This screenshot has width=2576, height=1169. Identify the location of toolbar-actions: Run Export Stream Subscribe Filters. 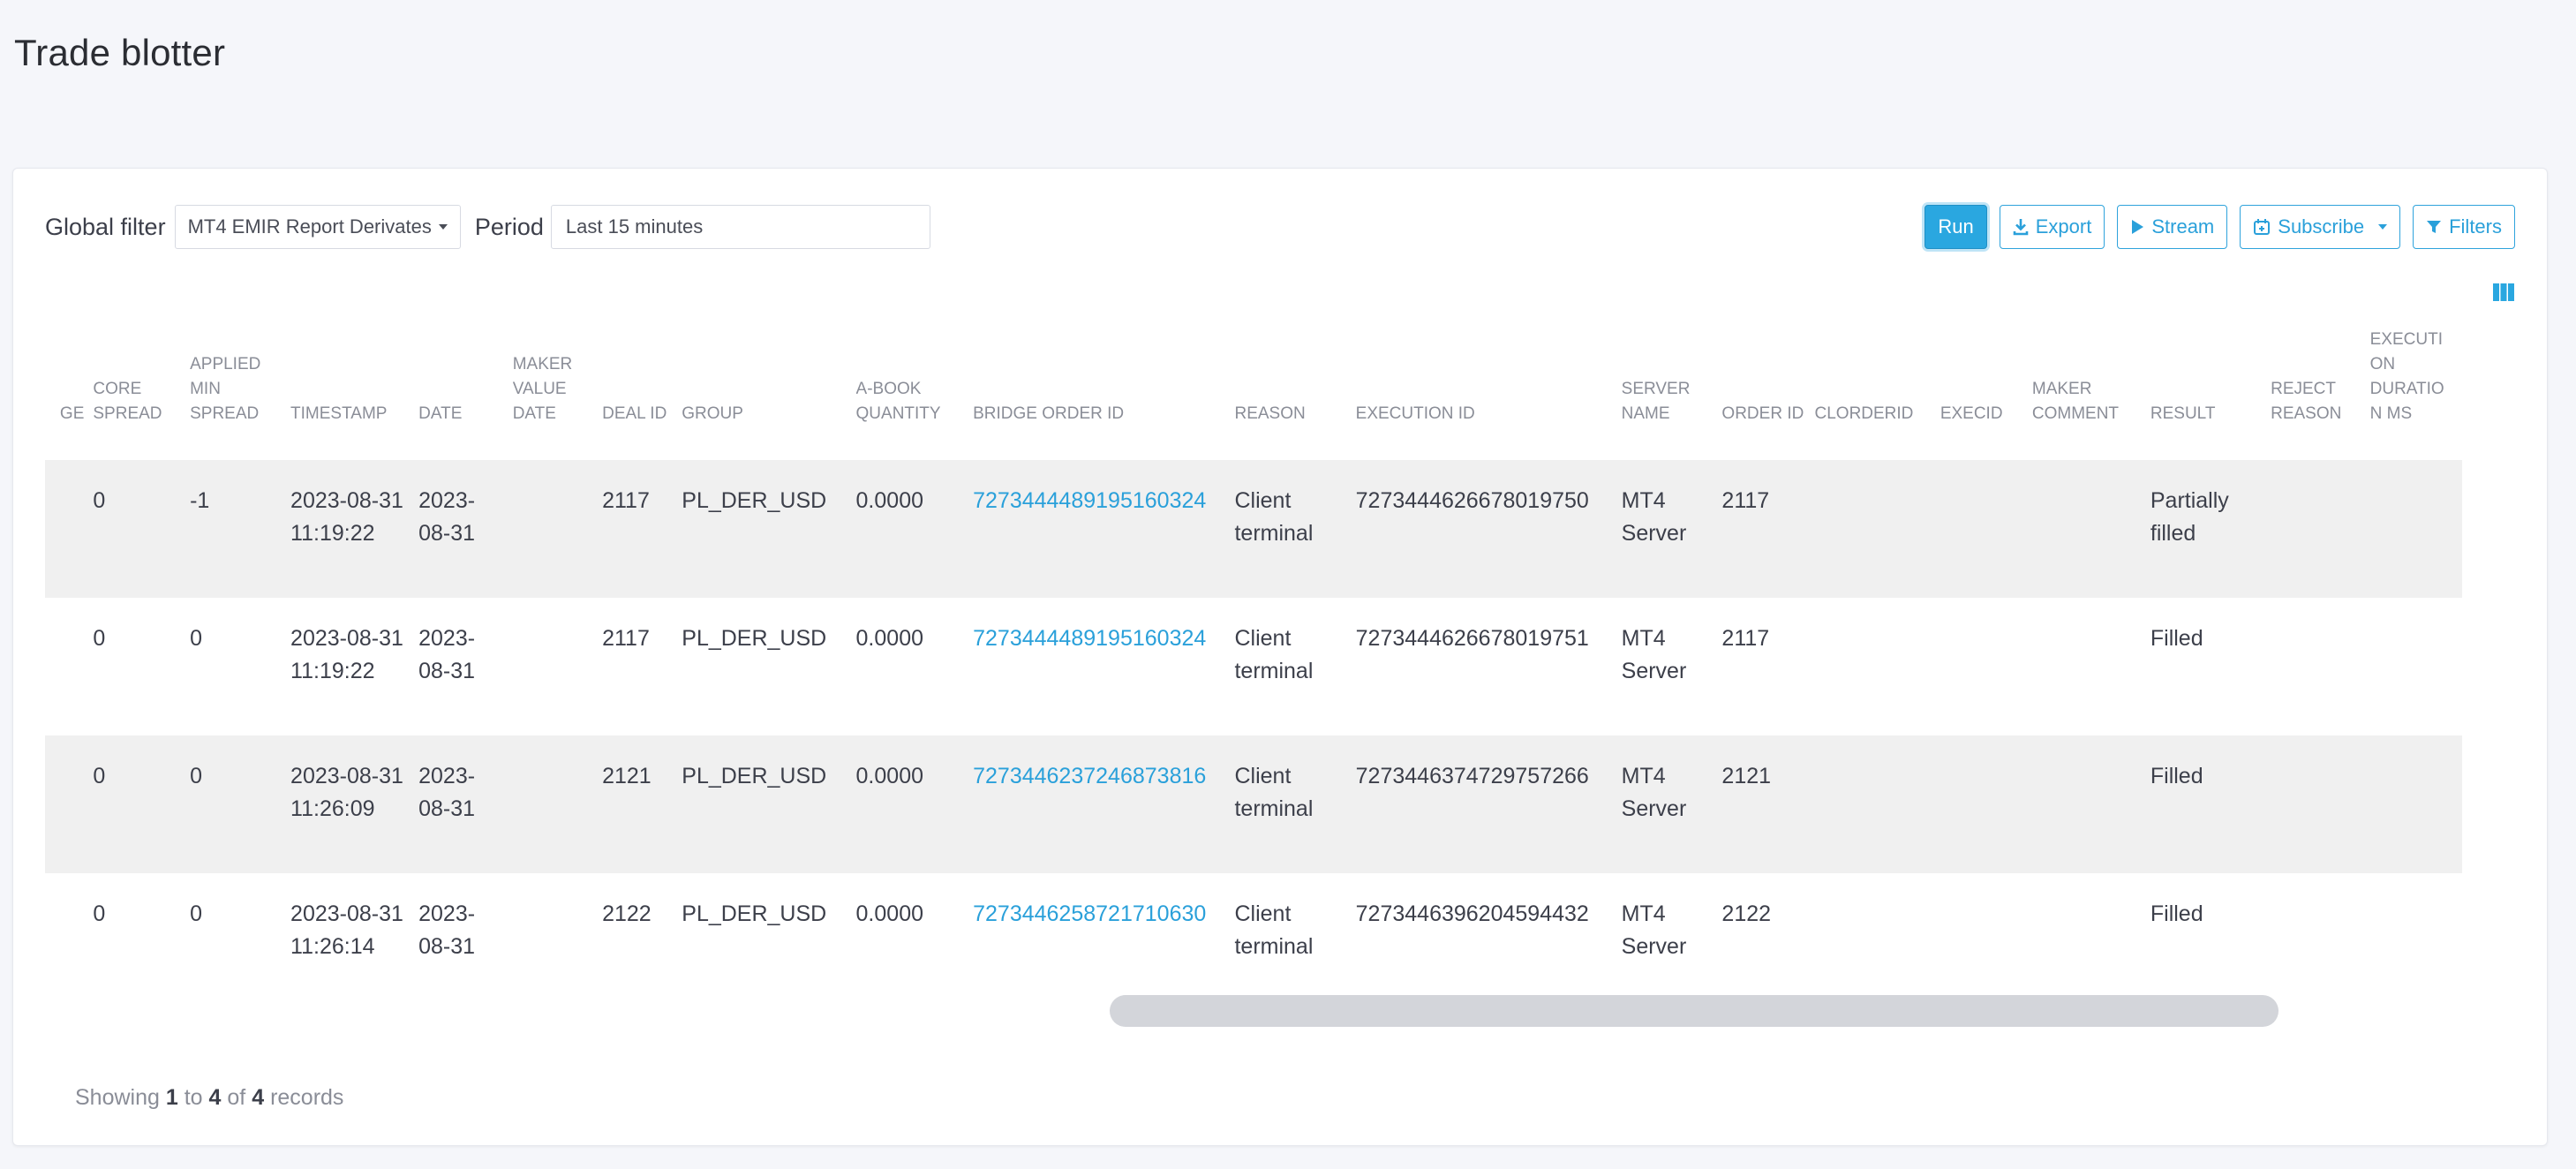
(2220, 227).